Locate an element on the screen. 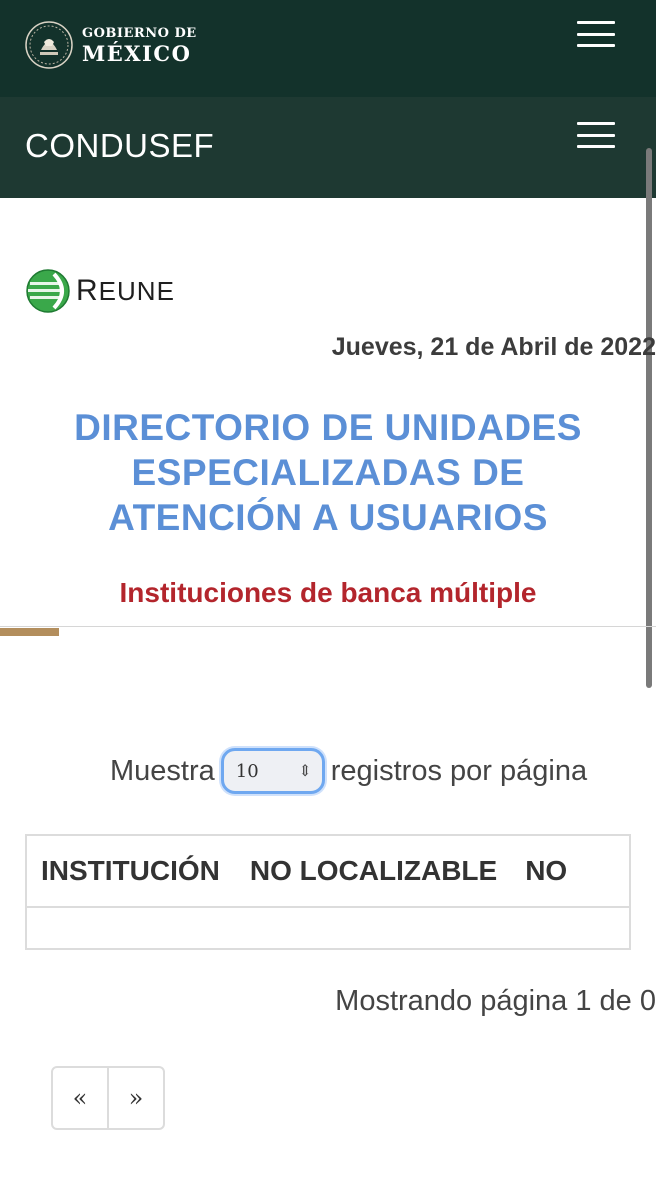 The height and width of the screenshot is (1200, 656). page-subtitle: Instituciones de banca múltiple is located at coordinates (328, 592).